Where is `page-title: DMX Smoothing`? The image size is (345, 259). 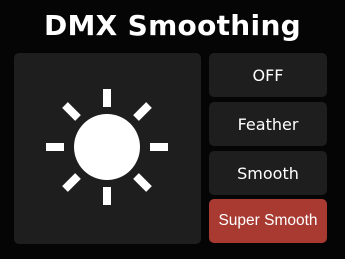
page-title: DMX Smoothing is located at coordinates (172, 25).